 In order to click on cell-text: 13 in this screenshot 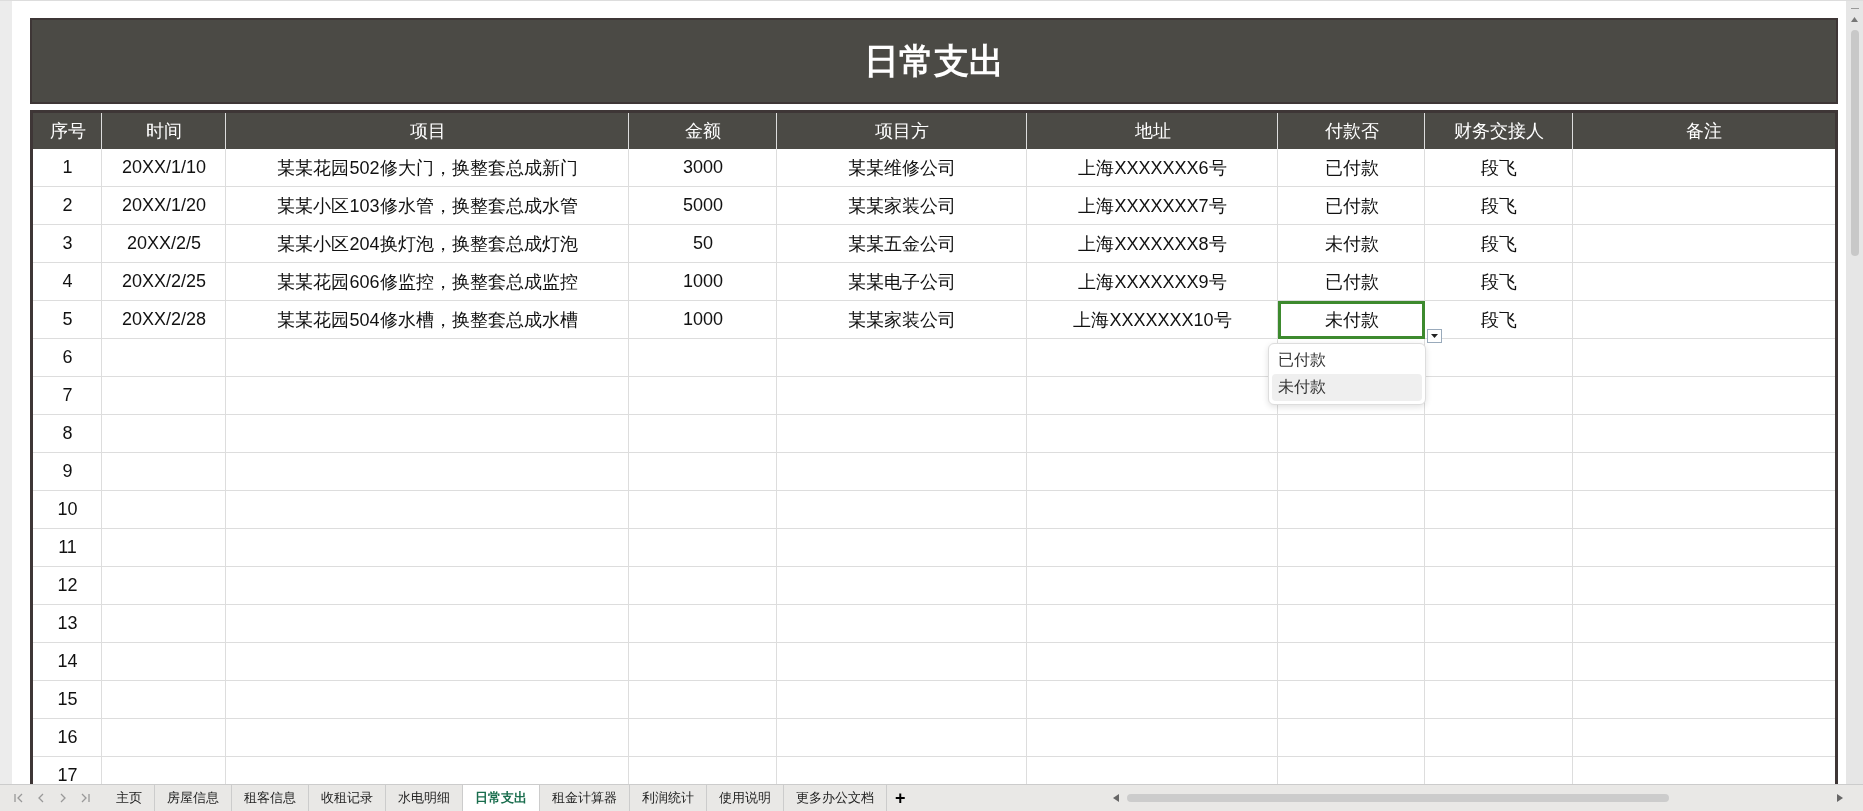, I will do `click(67, 623)`.